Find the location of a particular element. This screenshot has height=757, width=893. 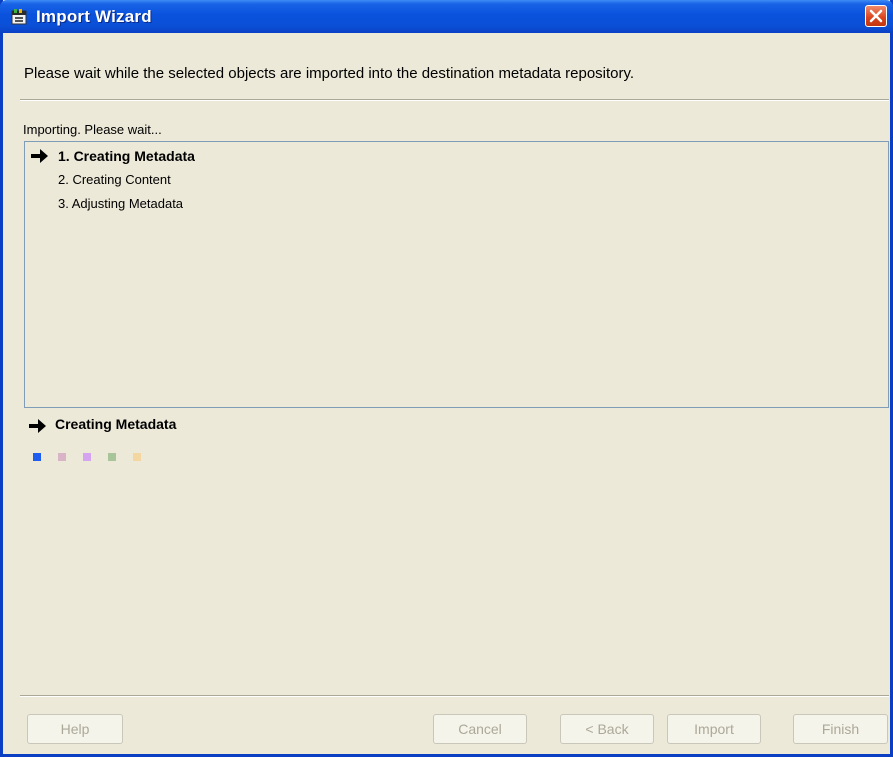

close-icon is located at coordinates (876, 16).